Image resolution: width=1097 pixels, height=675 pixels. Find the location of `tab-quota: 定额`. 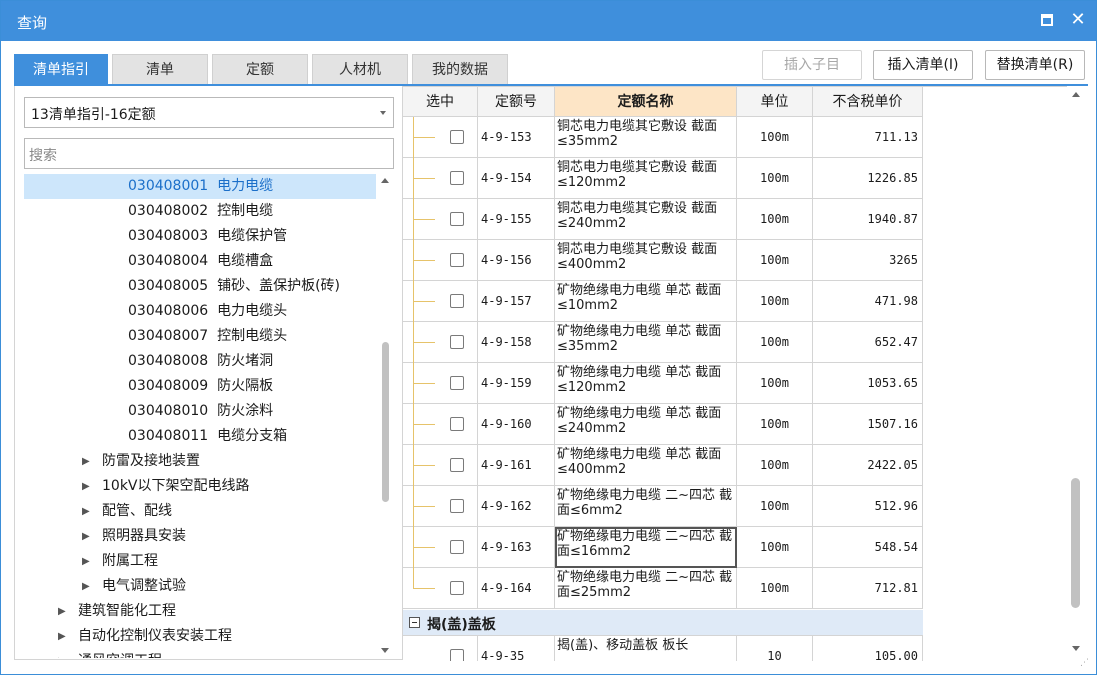

tab-quota: 定额 is located at coordinates (260, 69).